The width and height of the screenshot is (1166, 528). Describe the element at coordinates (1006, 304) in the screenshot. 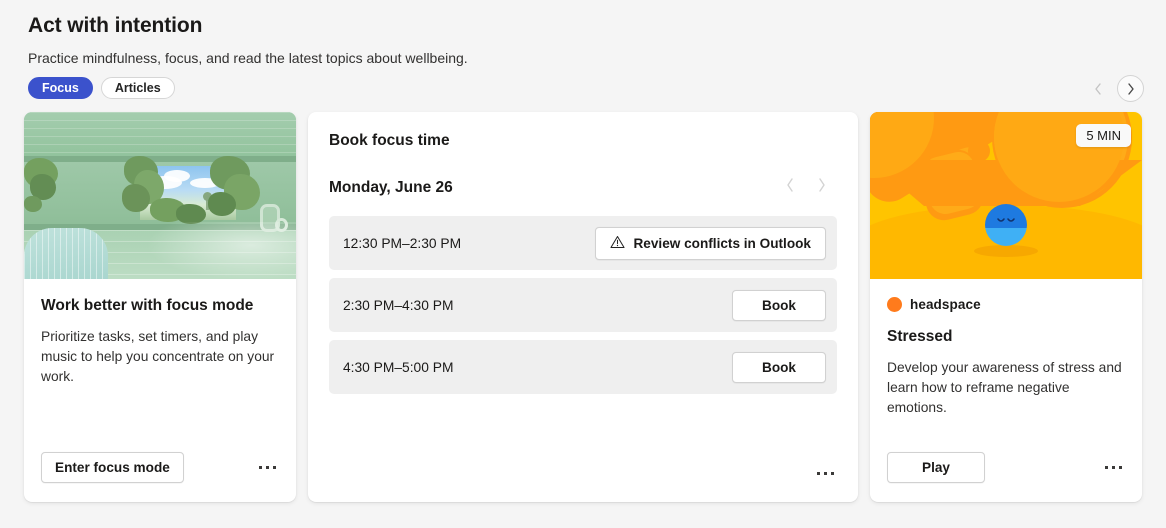

I see `headspace-brand: headspace` at that location.